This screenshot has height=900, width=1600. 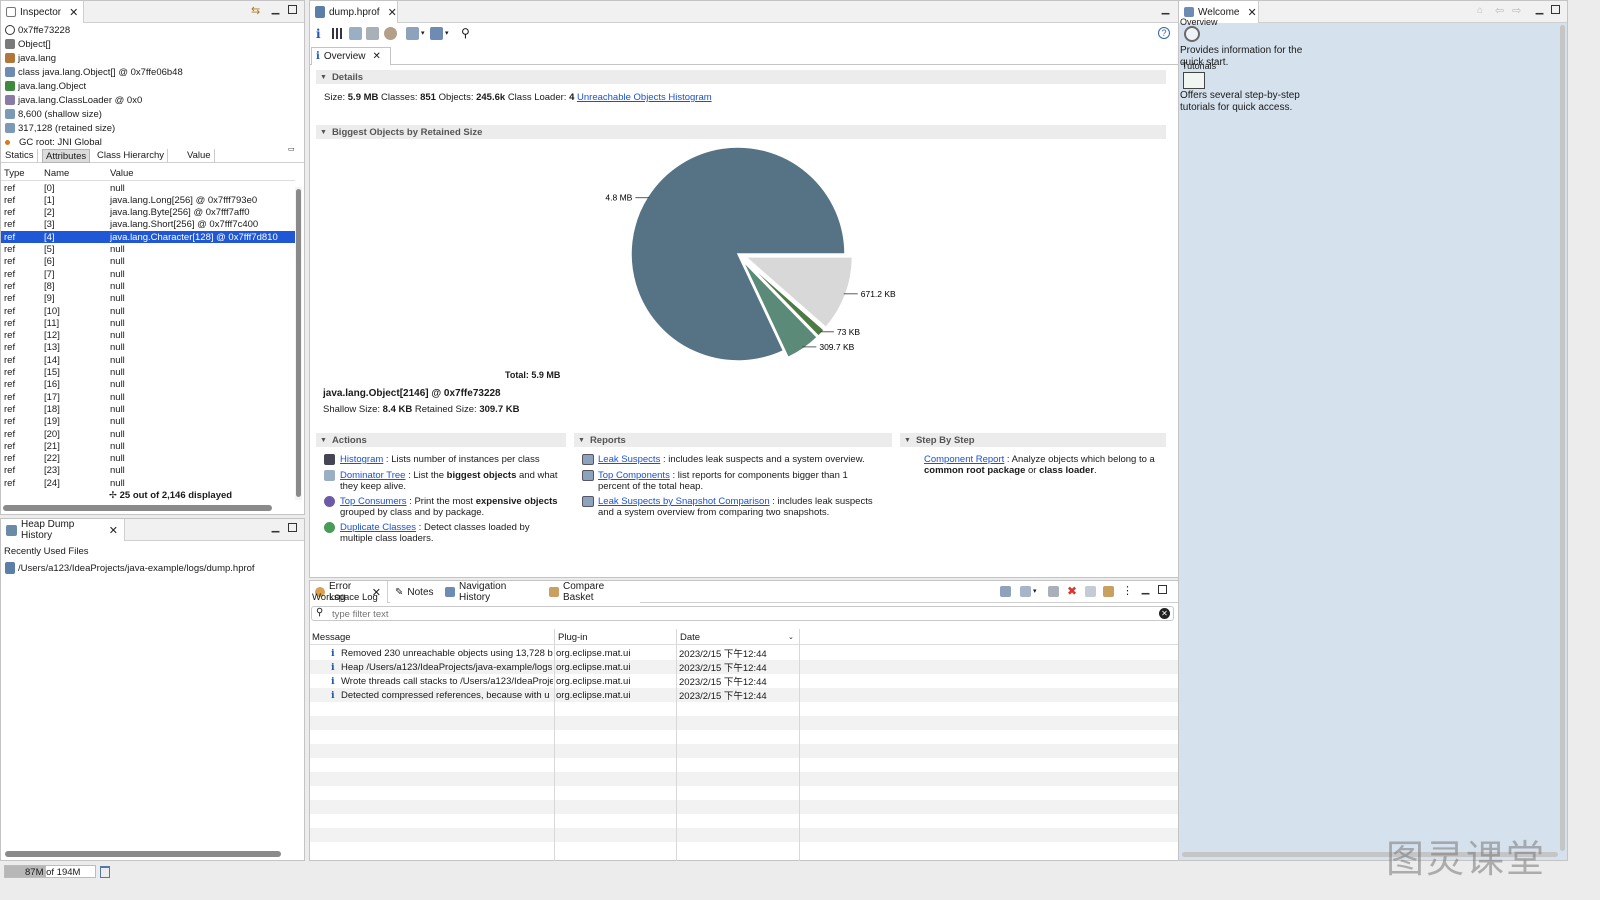 I want to click on restore-log-icon, so click(x=1108, y=591).